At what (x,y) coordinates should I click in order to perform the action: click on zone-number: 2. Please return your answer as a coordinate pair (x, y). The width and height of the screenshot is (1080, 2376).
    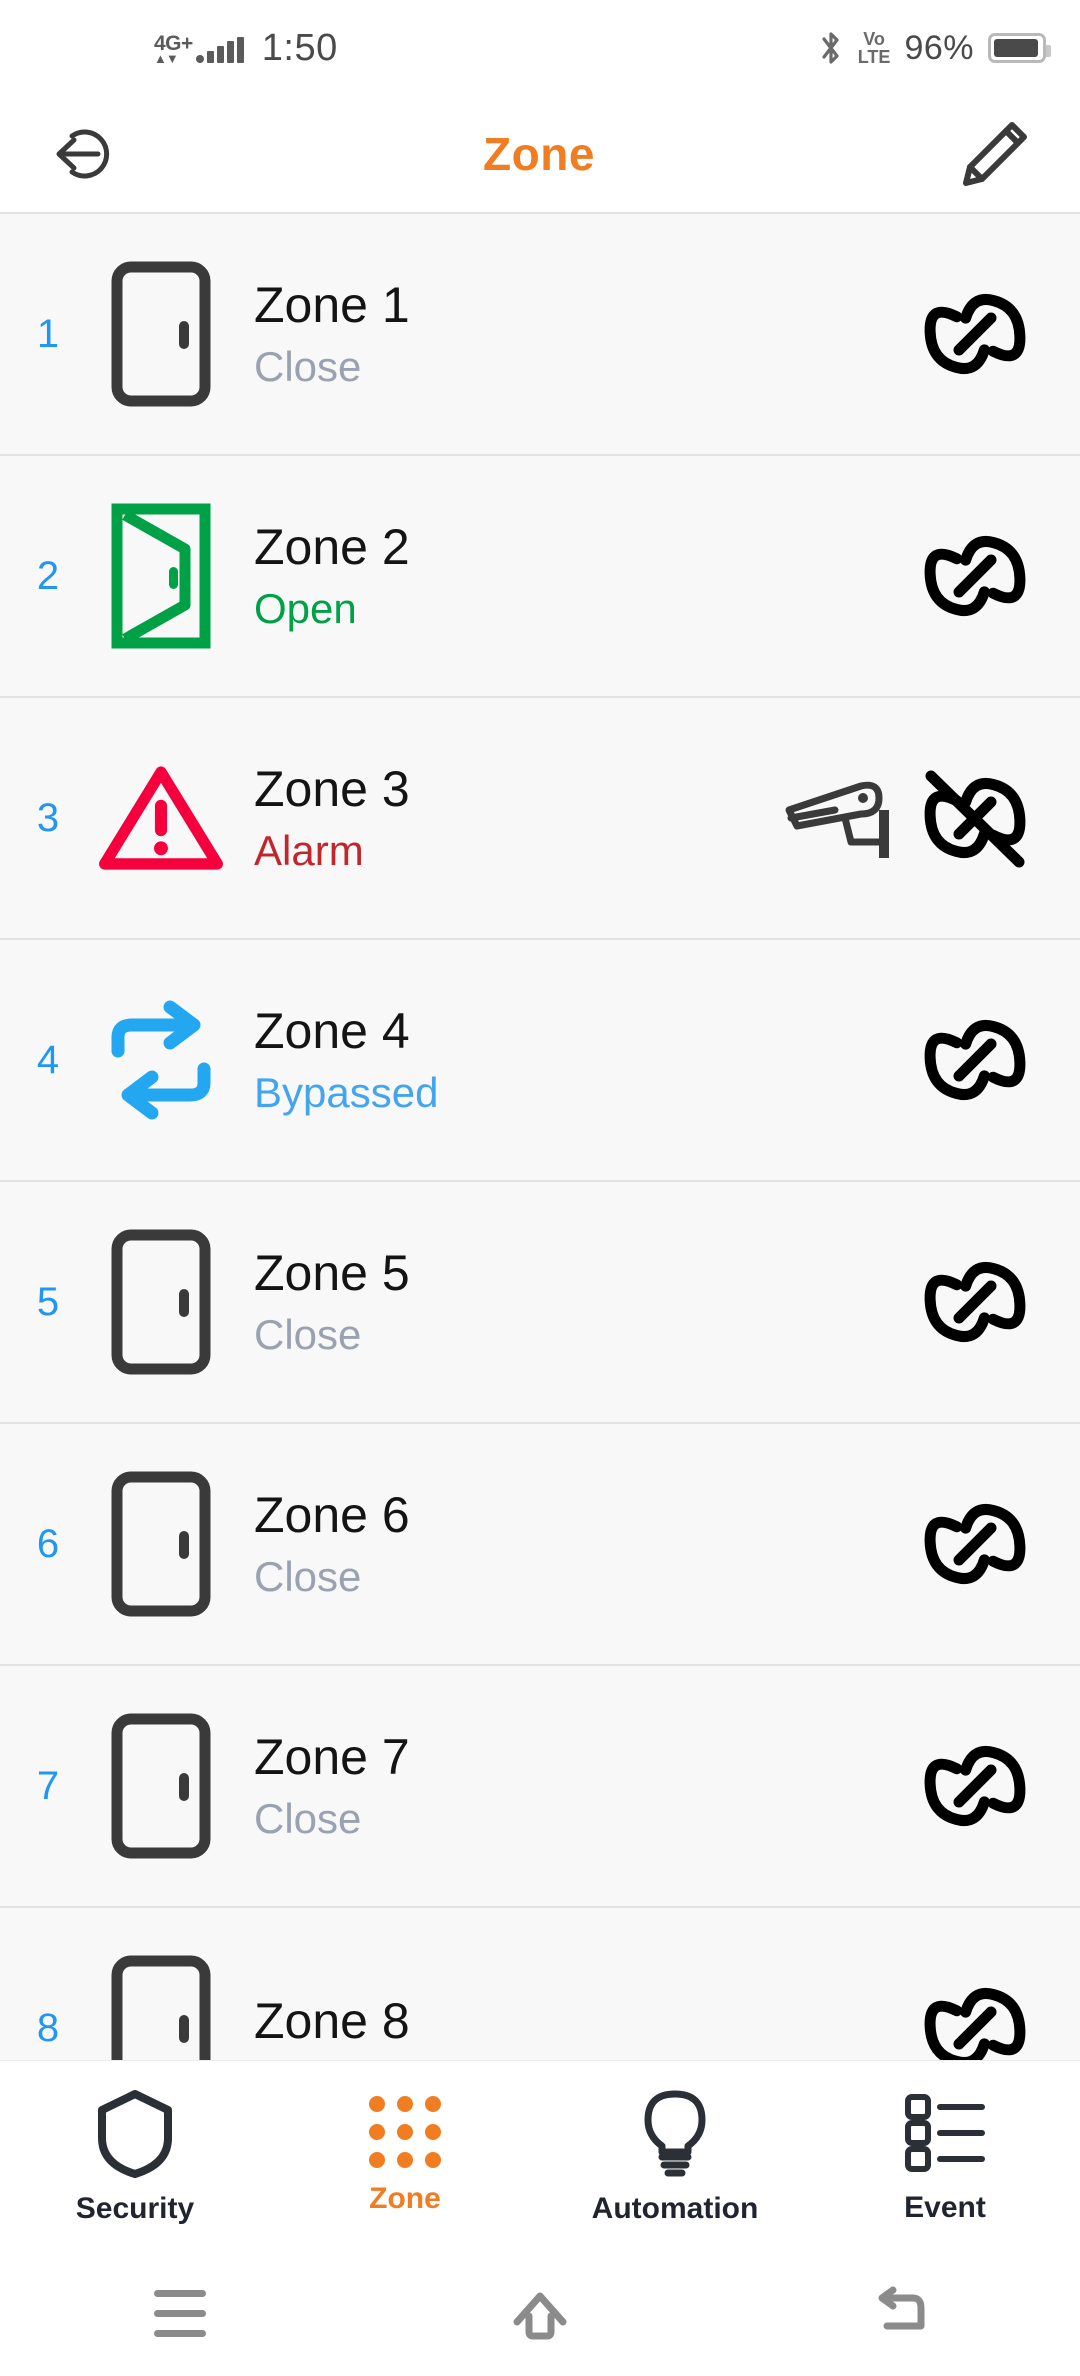
    Looking at the image, I should click on (48, 575).